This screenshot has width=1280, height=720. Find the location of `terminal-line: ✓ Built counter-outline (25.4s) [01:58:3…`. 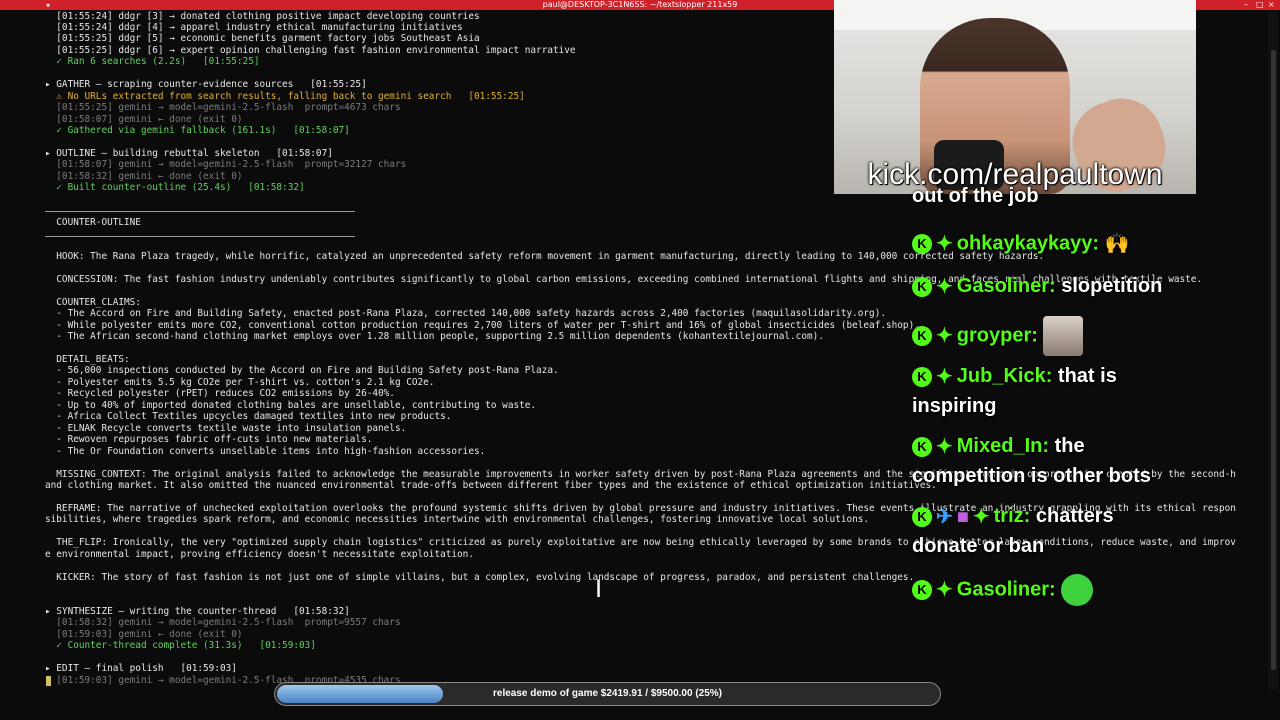

terminal-line: ✓ Built counter-outline (25.4s) [01:58:3… is located at coordinates (175, 188).